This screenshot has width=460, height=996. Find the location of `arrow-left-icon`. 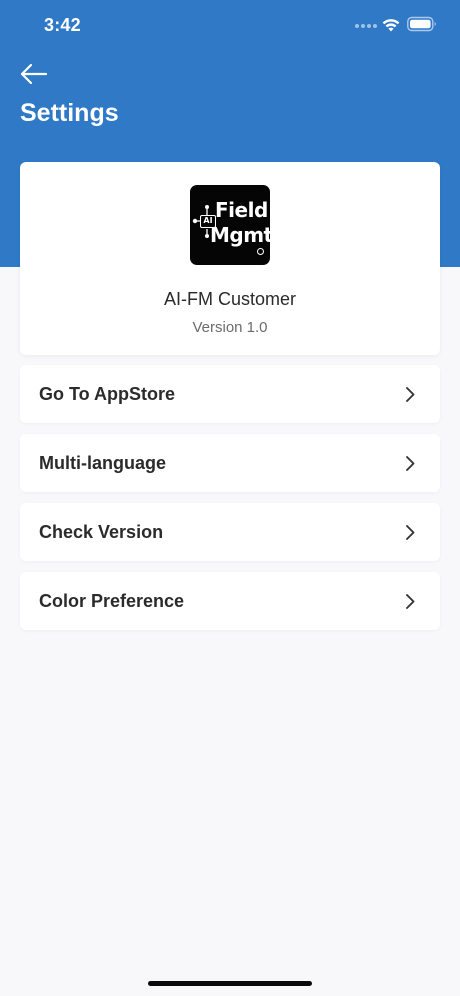

arrow-left-icon is located at coordinates (34, 74).